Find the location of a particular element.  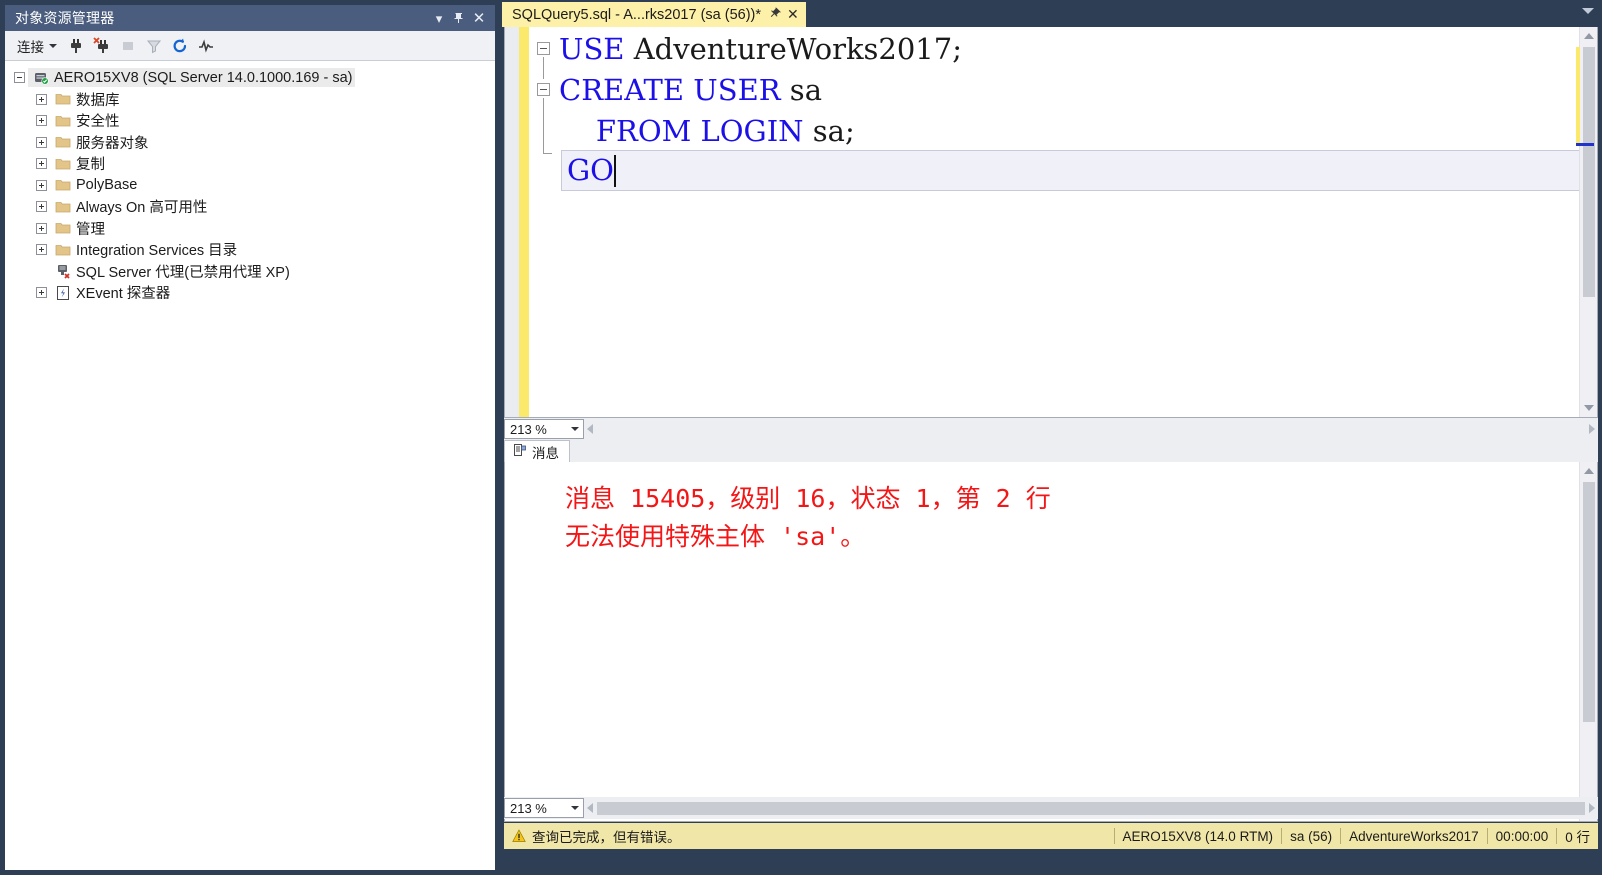

editor-zoom-combo: 213 % is located at coordinates (544, 429).